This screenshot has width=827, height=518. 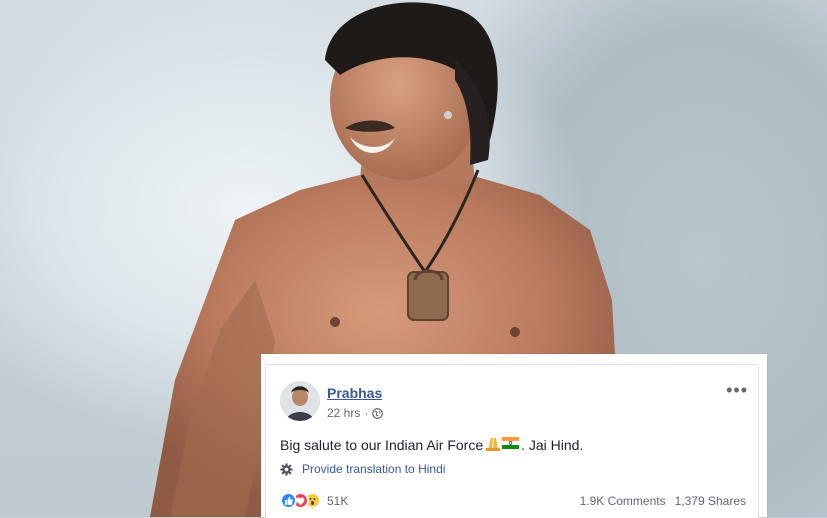 I want to click on post-meta: 22 hrs ·, so click(x=355, y=413).